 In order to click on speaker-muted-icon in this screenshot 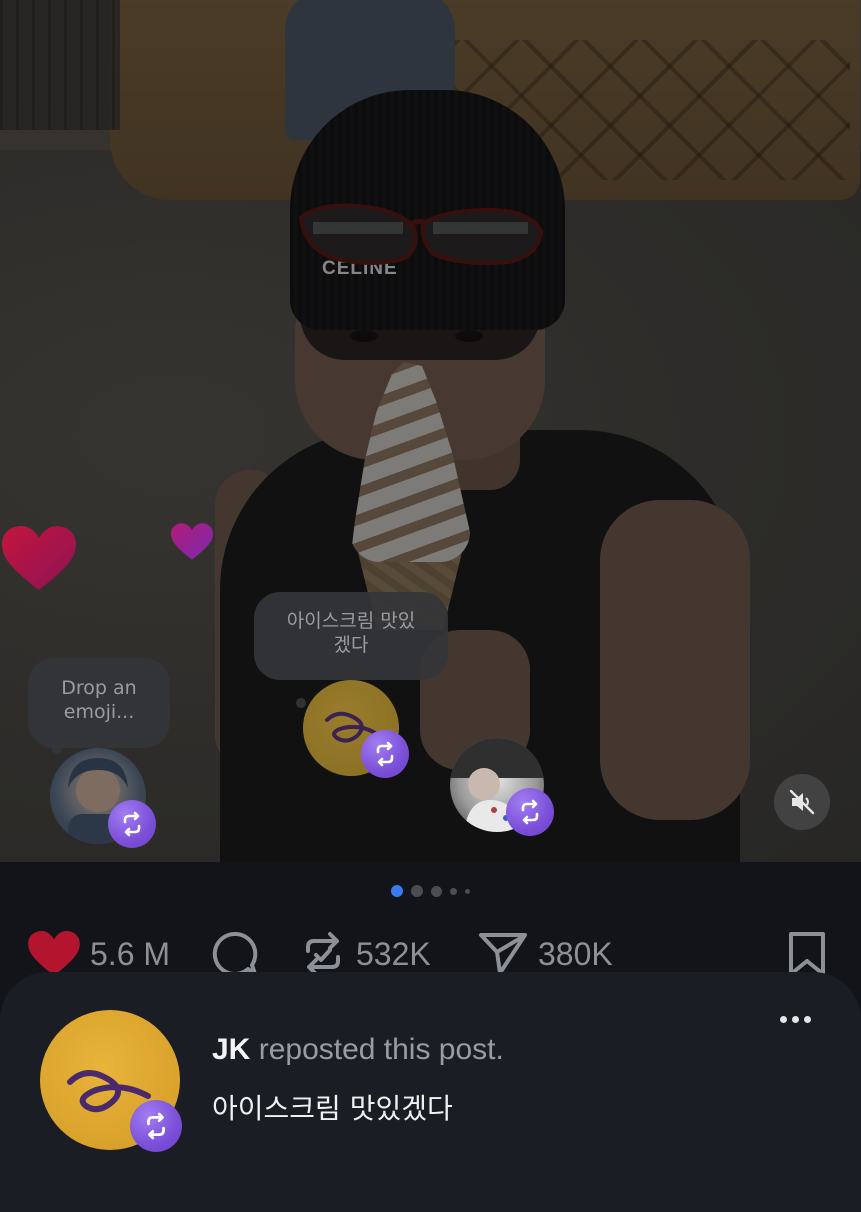, I will do `click(802, 802)`.